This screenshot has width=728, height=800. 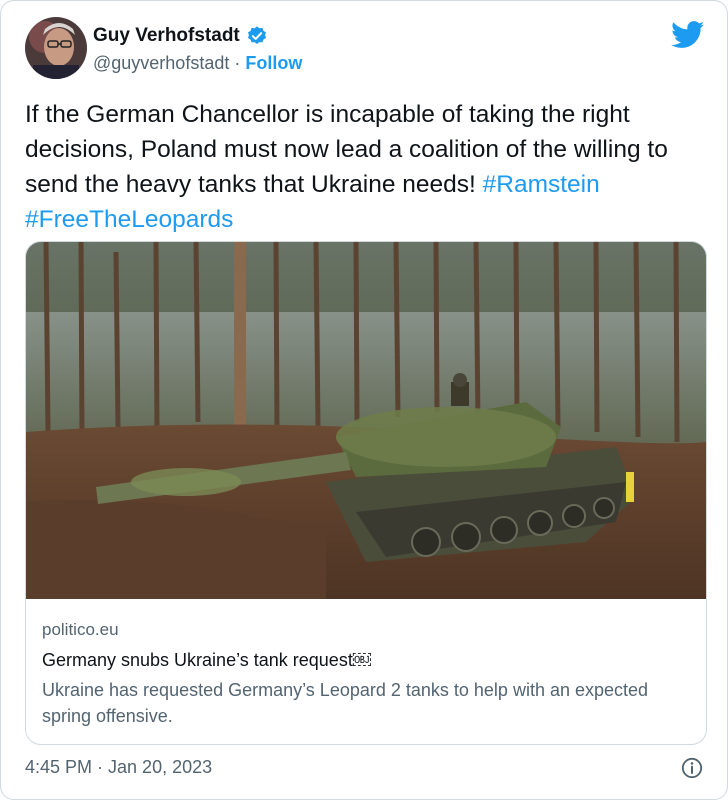 I want to click on avatar, so click(x=56, y=48).